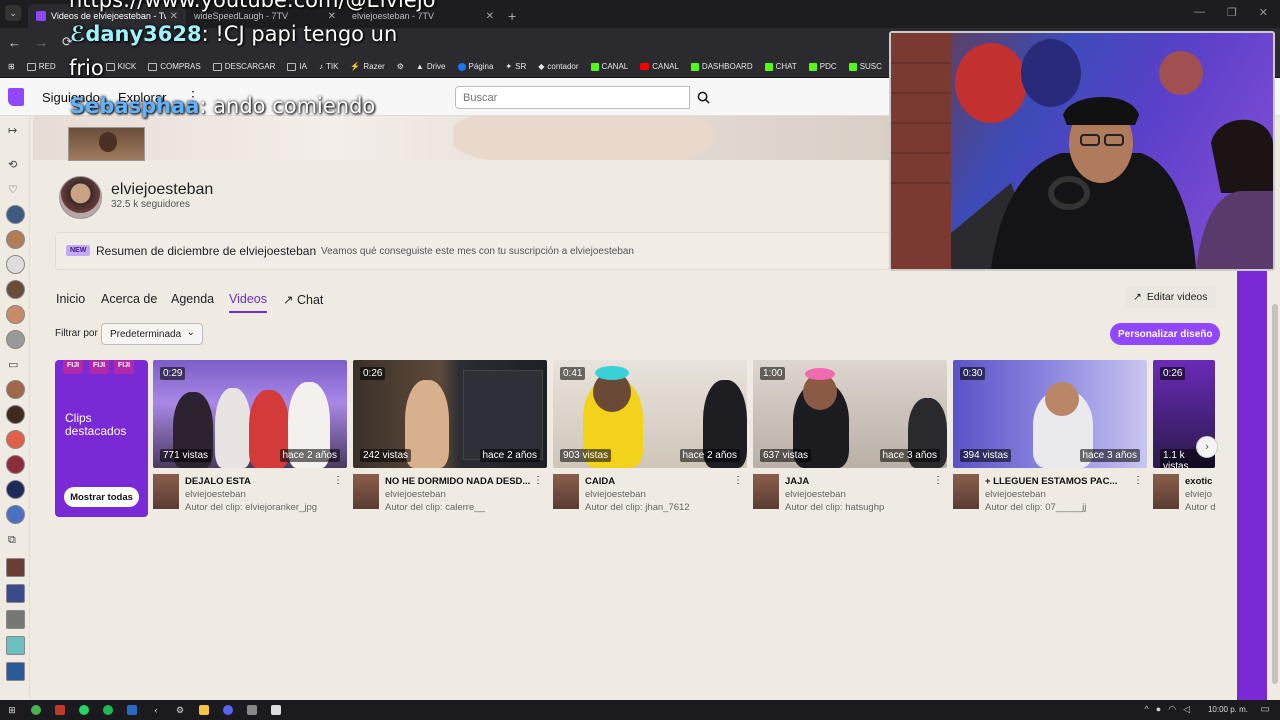  I want to click on apps-icon: ⊞, so click(11, 66).